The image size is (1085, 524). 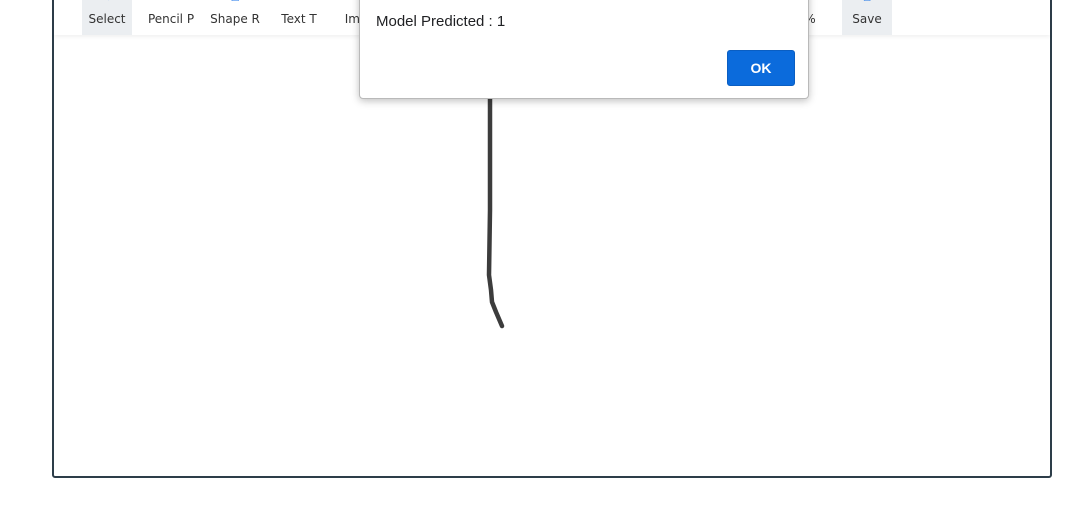 What do you see at coordinates (441, 21) in the screenshot?
I see `dialog-message: Model Predicted : 1` at bounding box center [441, 21].